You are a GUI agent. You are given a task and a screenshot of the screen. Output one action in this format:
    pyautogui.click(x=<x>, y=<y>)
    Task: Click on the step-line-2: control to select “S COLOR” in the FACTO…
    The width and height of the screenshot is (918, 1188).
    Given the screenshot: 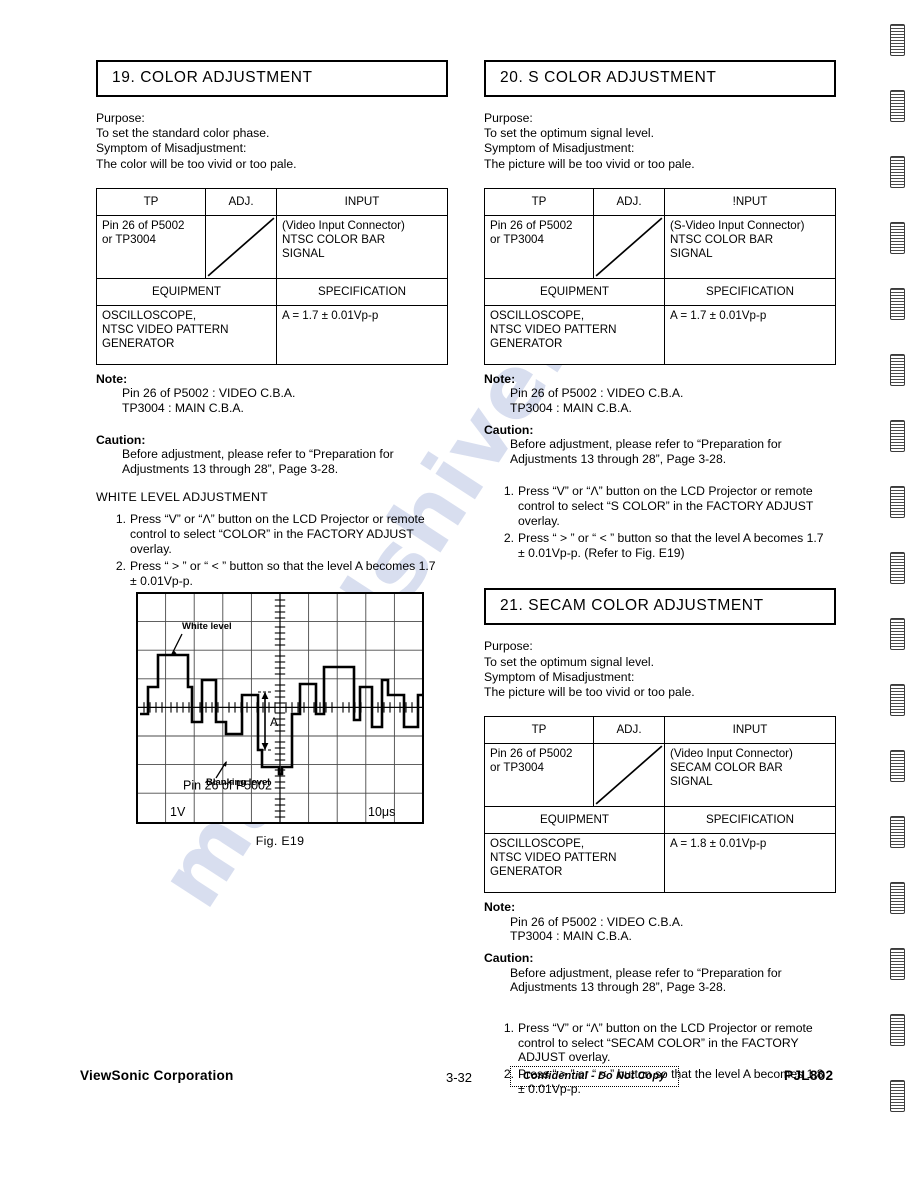 What is the action you would take?
    pyautogui.click(x=666, y=506)
    